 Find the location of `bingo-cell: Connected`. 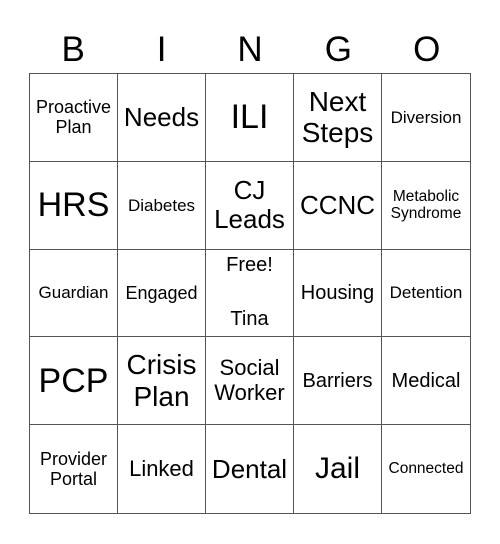

bingo-cell: Connected is located at coordinates (426, 469).